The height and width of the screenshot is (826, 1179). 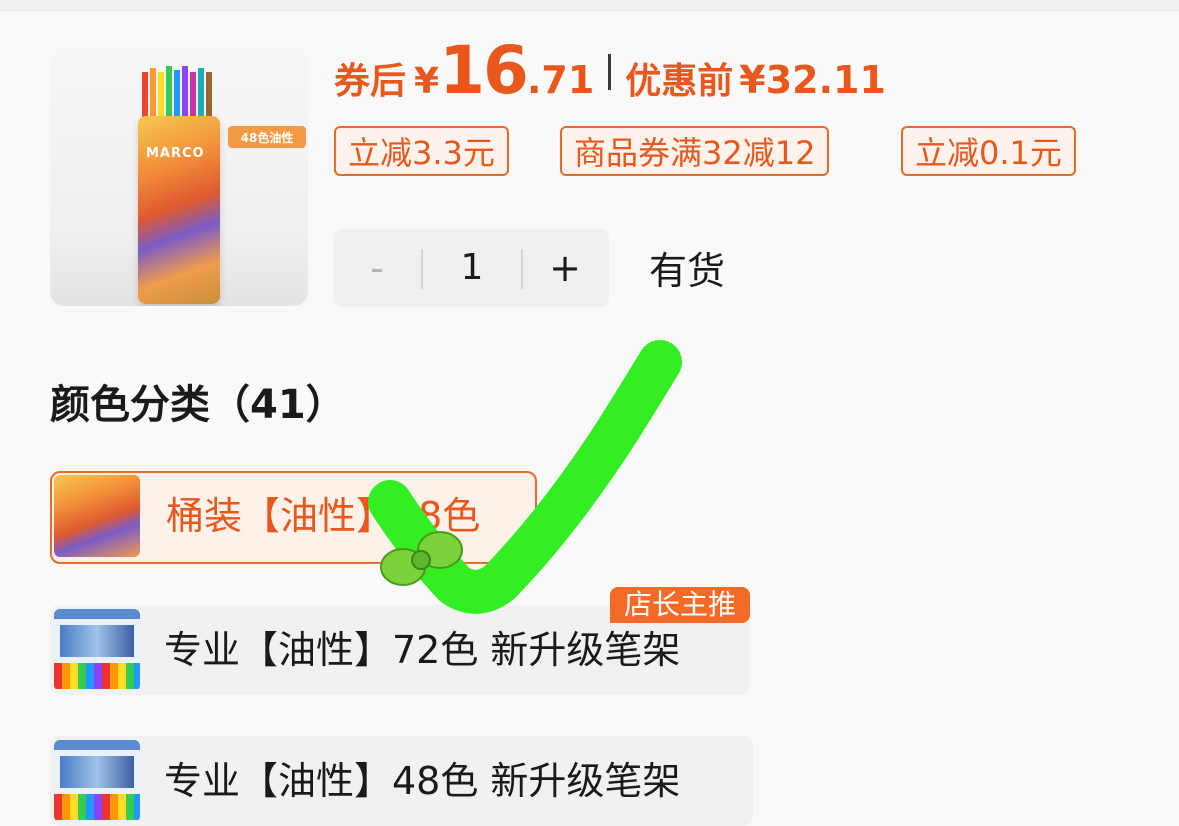 I want to click on quantity-value: 1, so click(x=472, y=268).